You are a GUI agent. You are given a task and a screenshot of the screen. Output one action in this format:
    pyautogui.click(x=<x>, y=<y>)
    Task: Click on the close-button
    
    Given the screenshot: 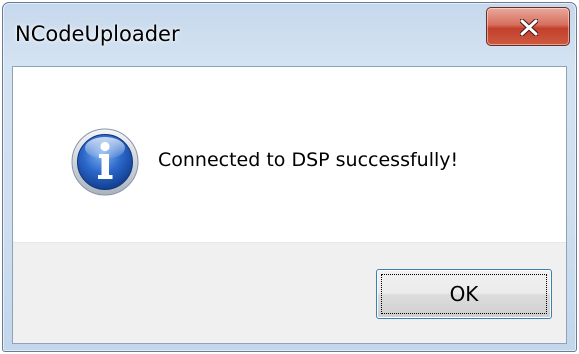 What is the action you would take?
    pyautogui.click(x=528, y=26)
    